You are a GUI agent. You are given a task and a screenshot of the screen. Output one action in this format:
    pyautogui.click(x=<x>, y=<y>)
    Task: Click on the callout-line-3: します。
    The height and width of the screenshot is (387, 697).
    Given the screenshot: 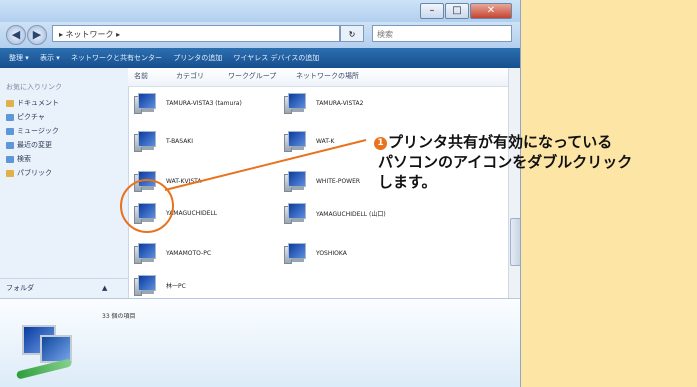 What is the action you would take?
    pyautogui.click(x=407, y=182)
    